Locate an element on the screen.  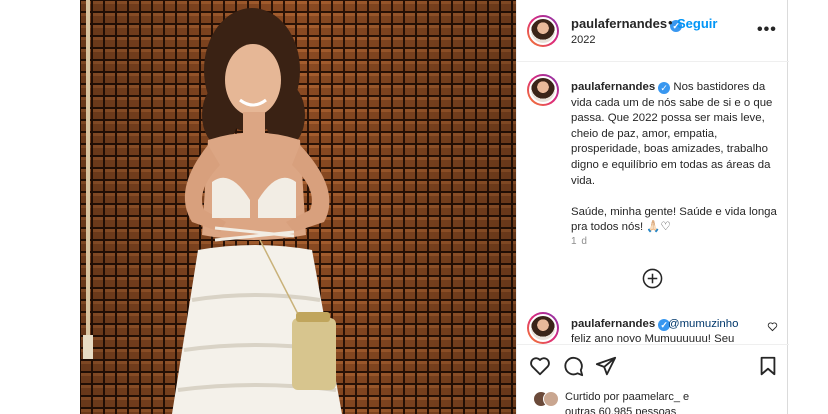
comment-like-heart-icon is located at coordinates (772, 326).